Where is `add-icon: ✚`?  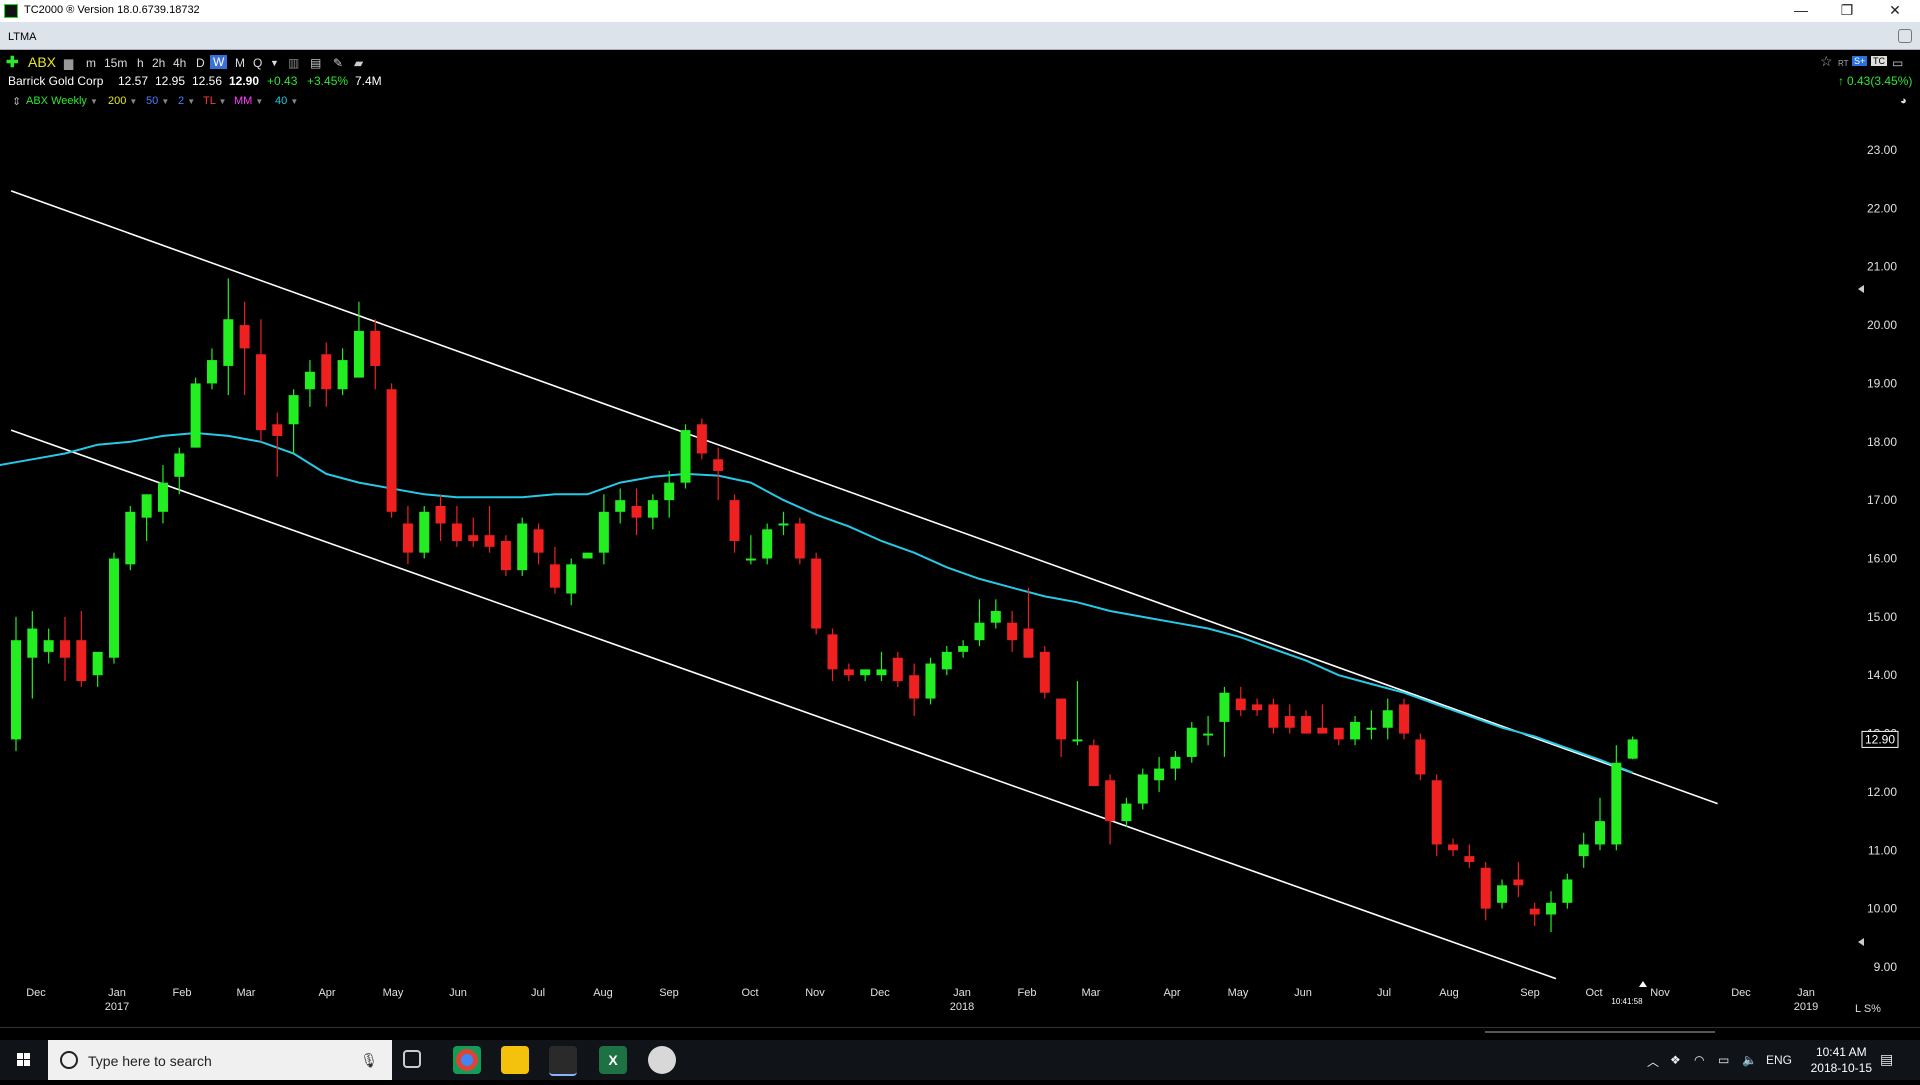
add-icon: ✚ is located at coordinates (12, 62).